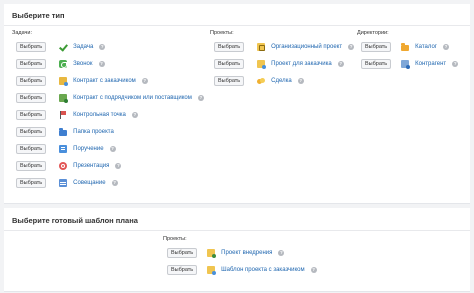 Image resolution: width=474 pixels, height=293 pixels. Describe the element at coordinates (229, 46) in the screenshot. I see `select-org-project-button: Выбрать` at that location.